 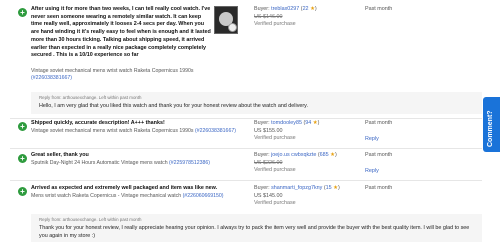 What do you see at coordinates (308, 123) in the screenshot?
I see `buyer-score: 94` at bounding box center [308, 123].